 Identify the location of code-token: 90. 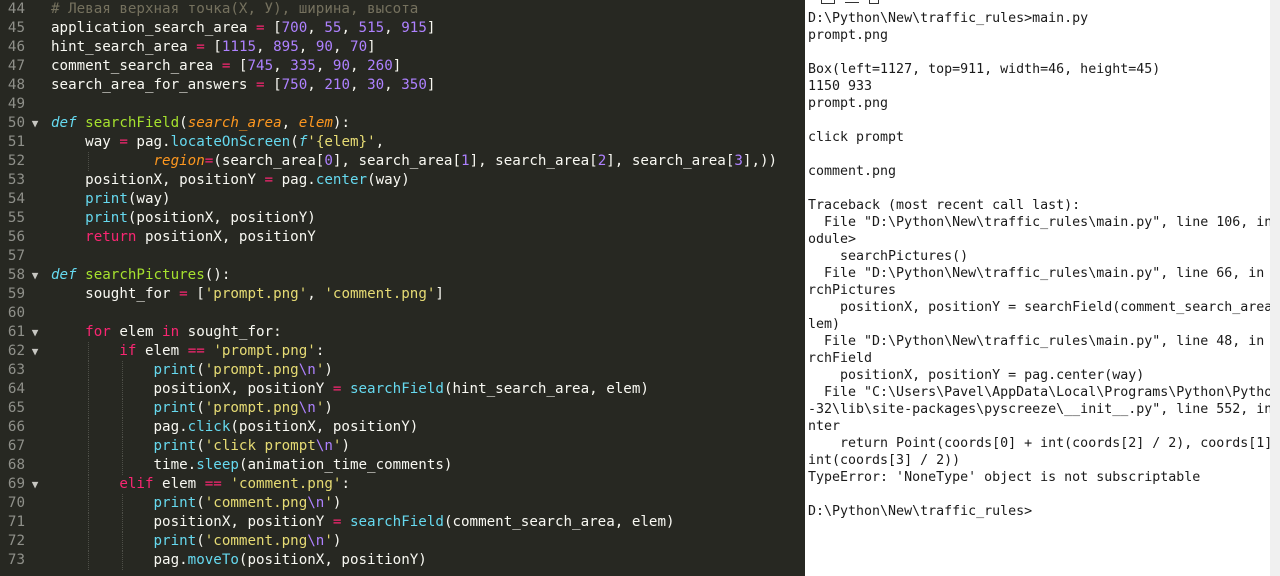
(324, 47).